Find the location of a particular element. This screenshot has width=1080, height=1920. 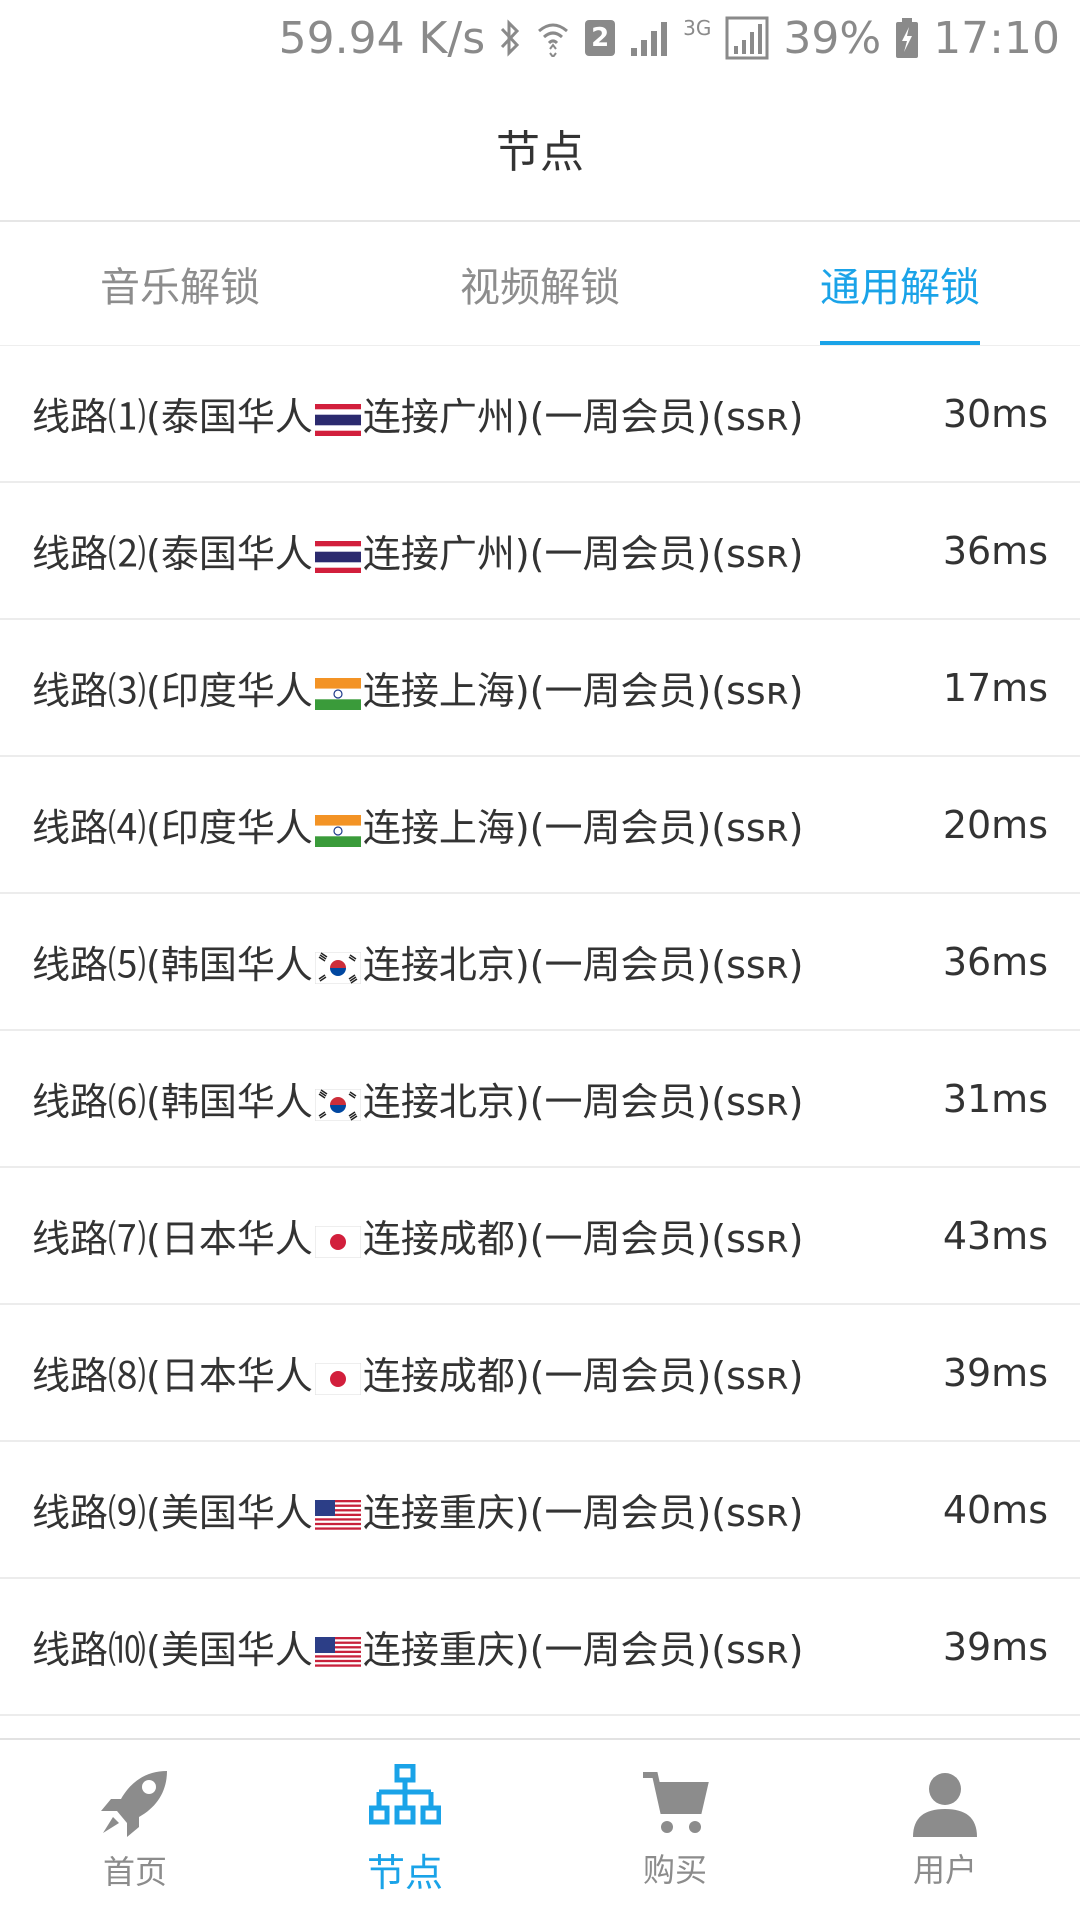

net-speed: 59.94 K/s is located at coordinates (382, 38).